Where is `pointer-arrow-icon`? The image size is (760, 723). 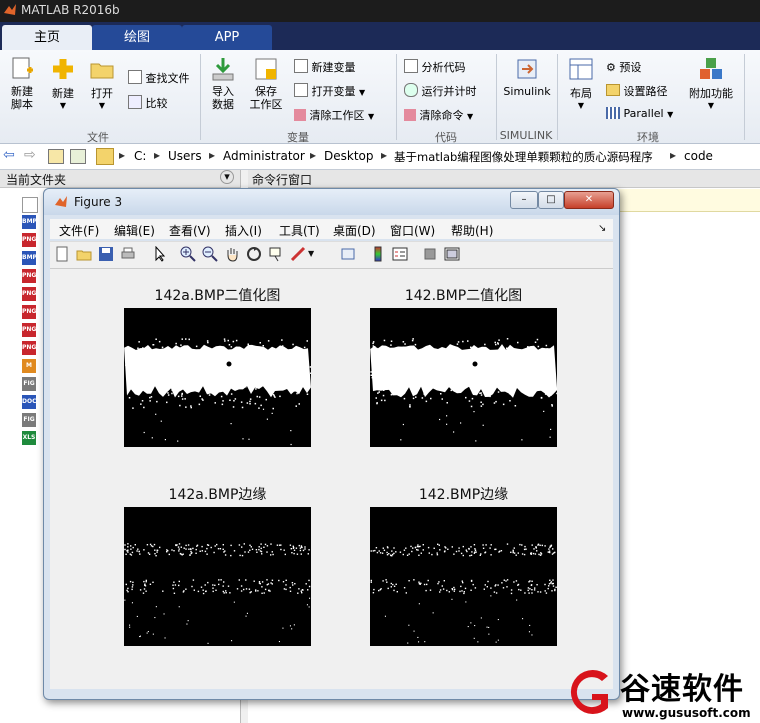
pointer-arrow-icon is located at coordinates (160, 254).